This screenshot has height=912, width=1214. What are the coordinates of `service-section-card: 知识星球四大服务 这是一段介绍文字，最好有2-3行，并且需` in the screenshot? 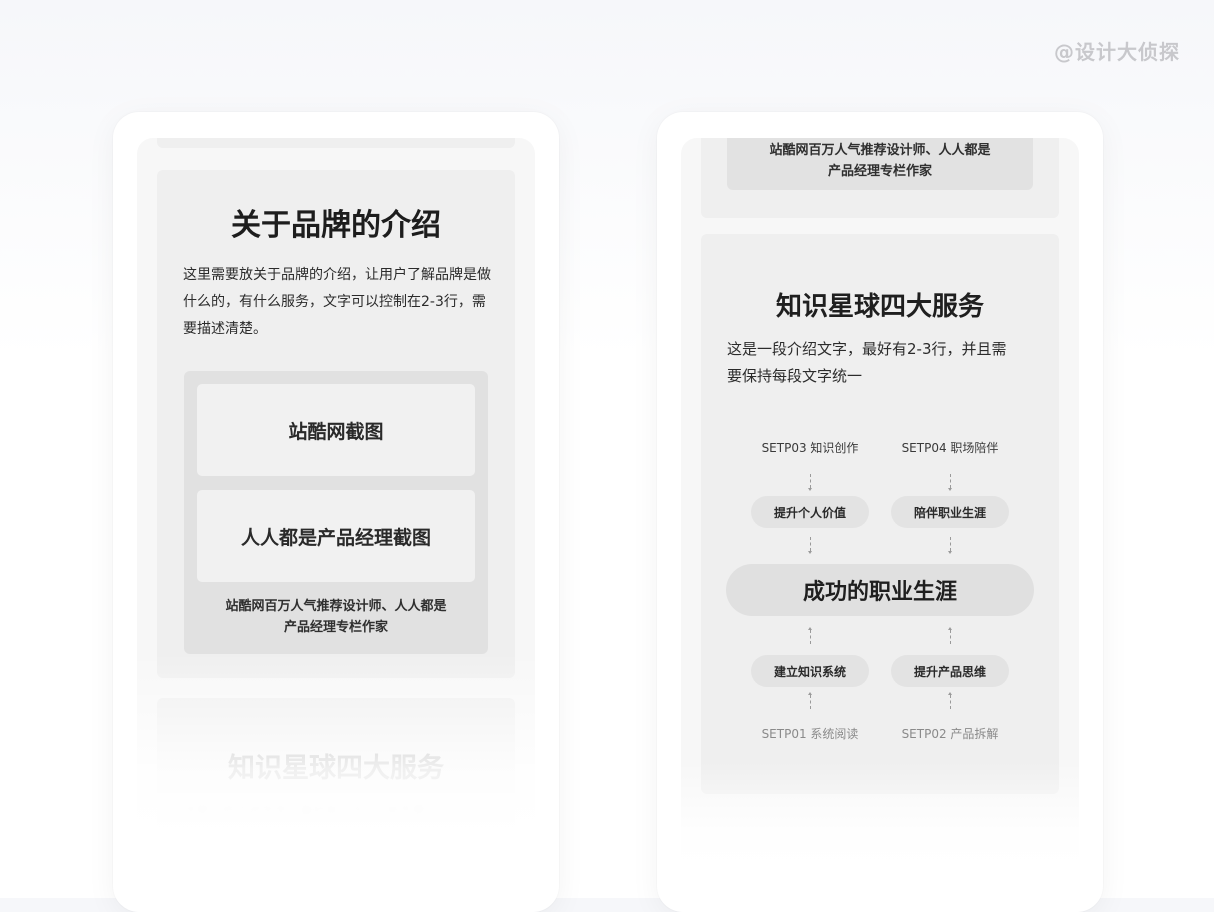 It's located at (336, 778).